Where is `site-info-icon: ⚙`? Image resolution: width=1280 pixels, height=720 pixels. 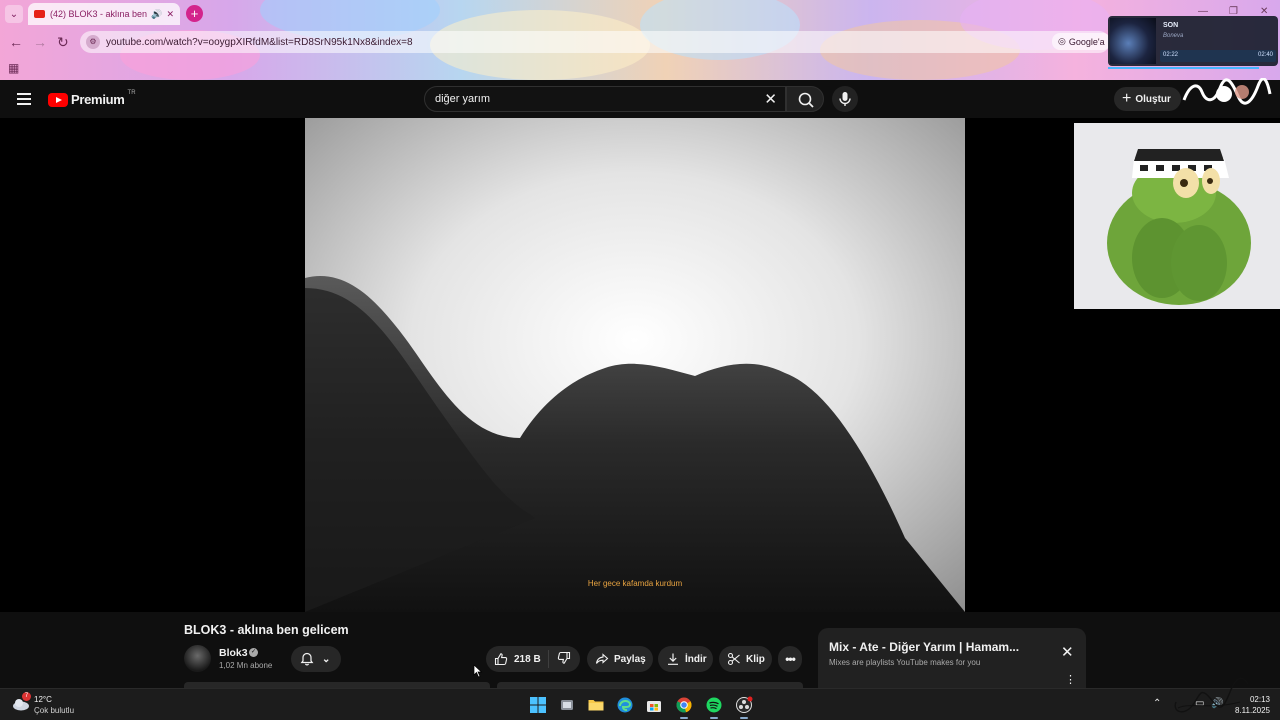
site-info-icon: ⚙ is located at coordinates (93, 42).